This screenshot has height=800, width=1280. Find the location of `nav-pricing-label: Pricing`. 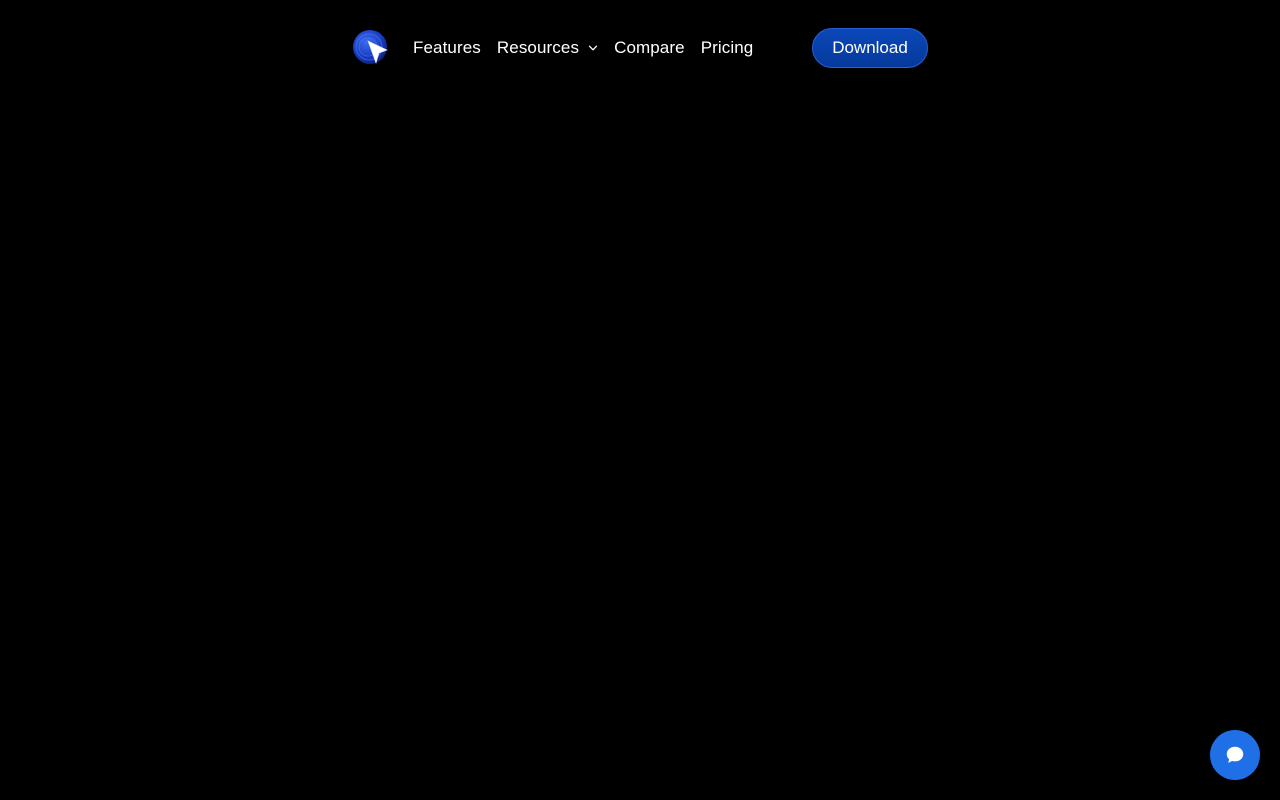

nav-pricing-label: Pricing is located at coordinates (727, 47).